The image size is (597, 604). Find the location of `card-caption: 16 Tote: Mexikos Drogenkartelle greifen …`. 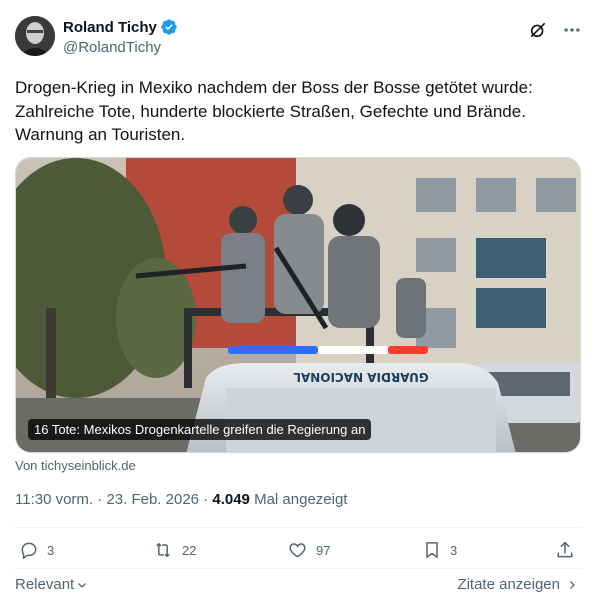

card-caption: 16 Tote: Mexikos Drogenkartelle greifen … is located at coordinates (200, 429).